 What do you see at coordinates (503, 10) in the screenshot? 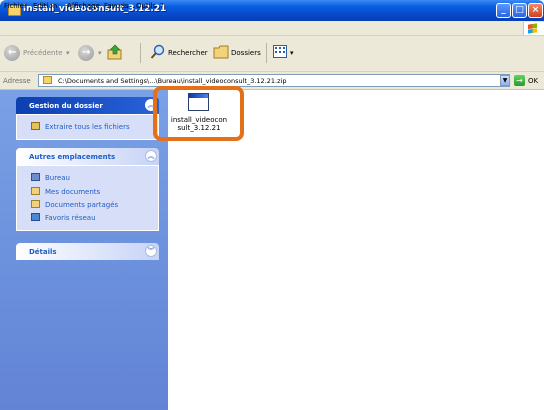
I see `minimize-button: _` at bounding box center [503, 10].